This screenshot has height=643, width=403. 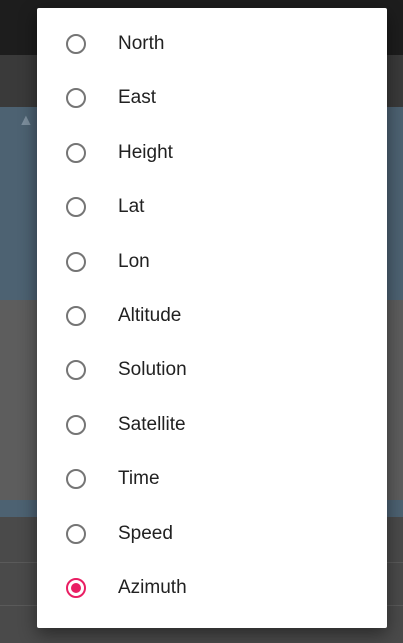 I want to click on option-altitude: Altitude, so click(x=212, y=316).